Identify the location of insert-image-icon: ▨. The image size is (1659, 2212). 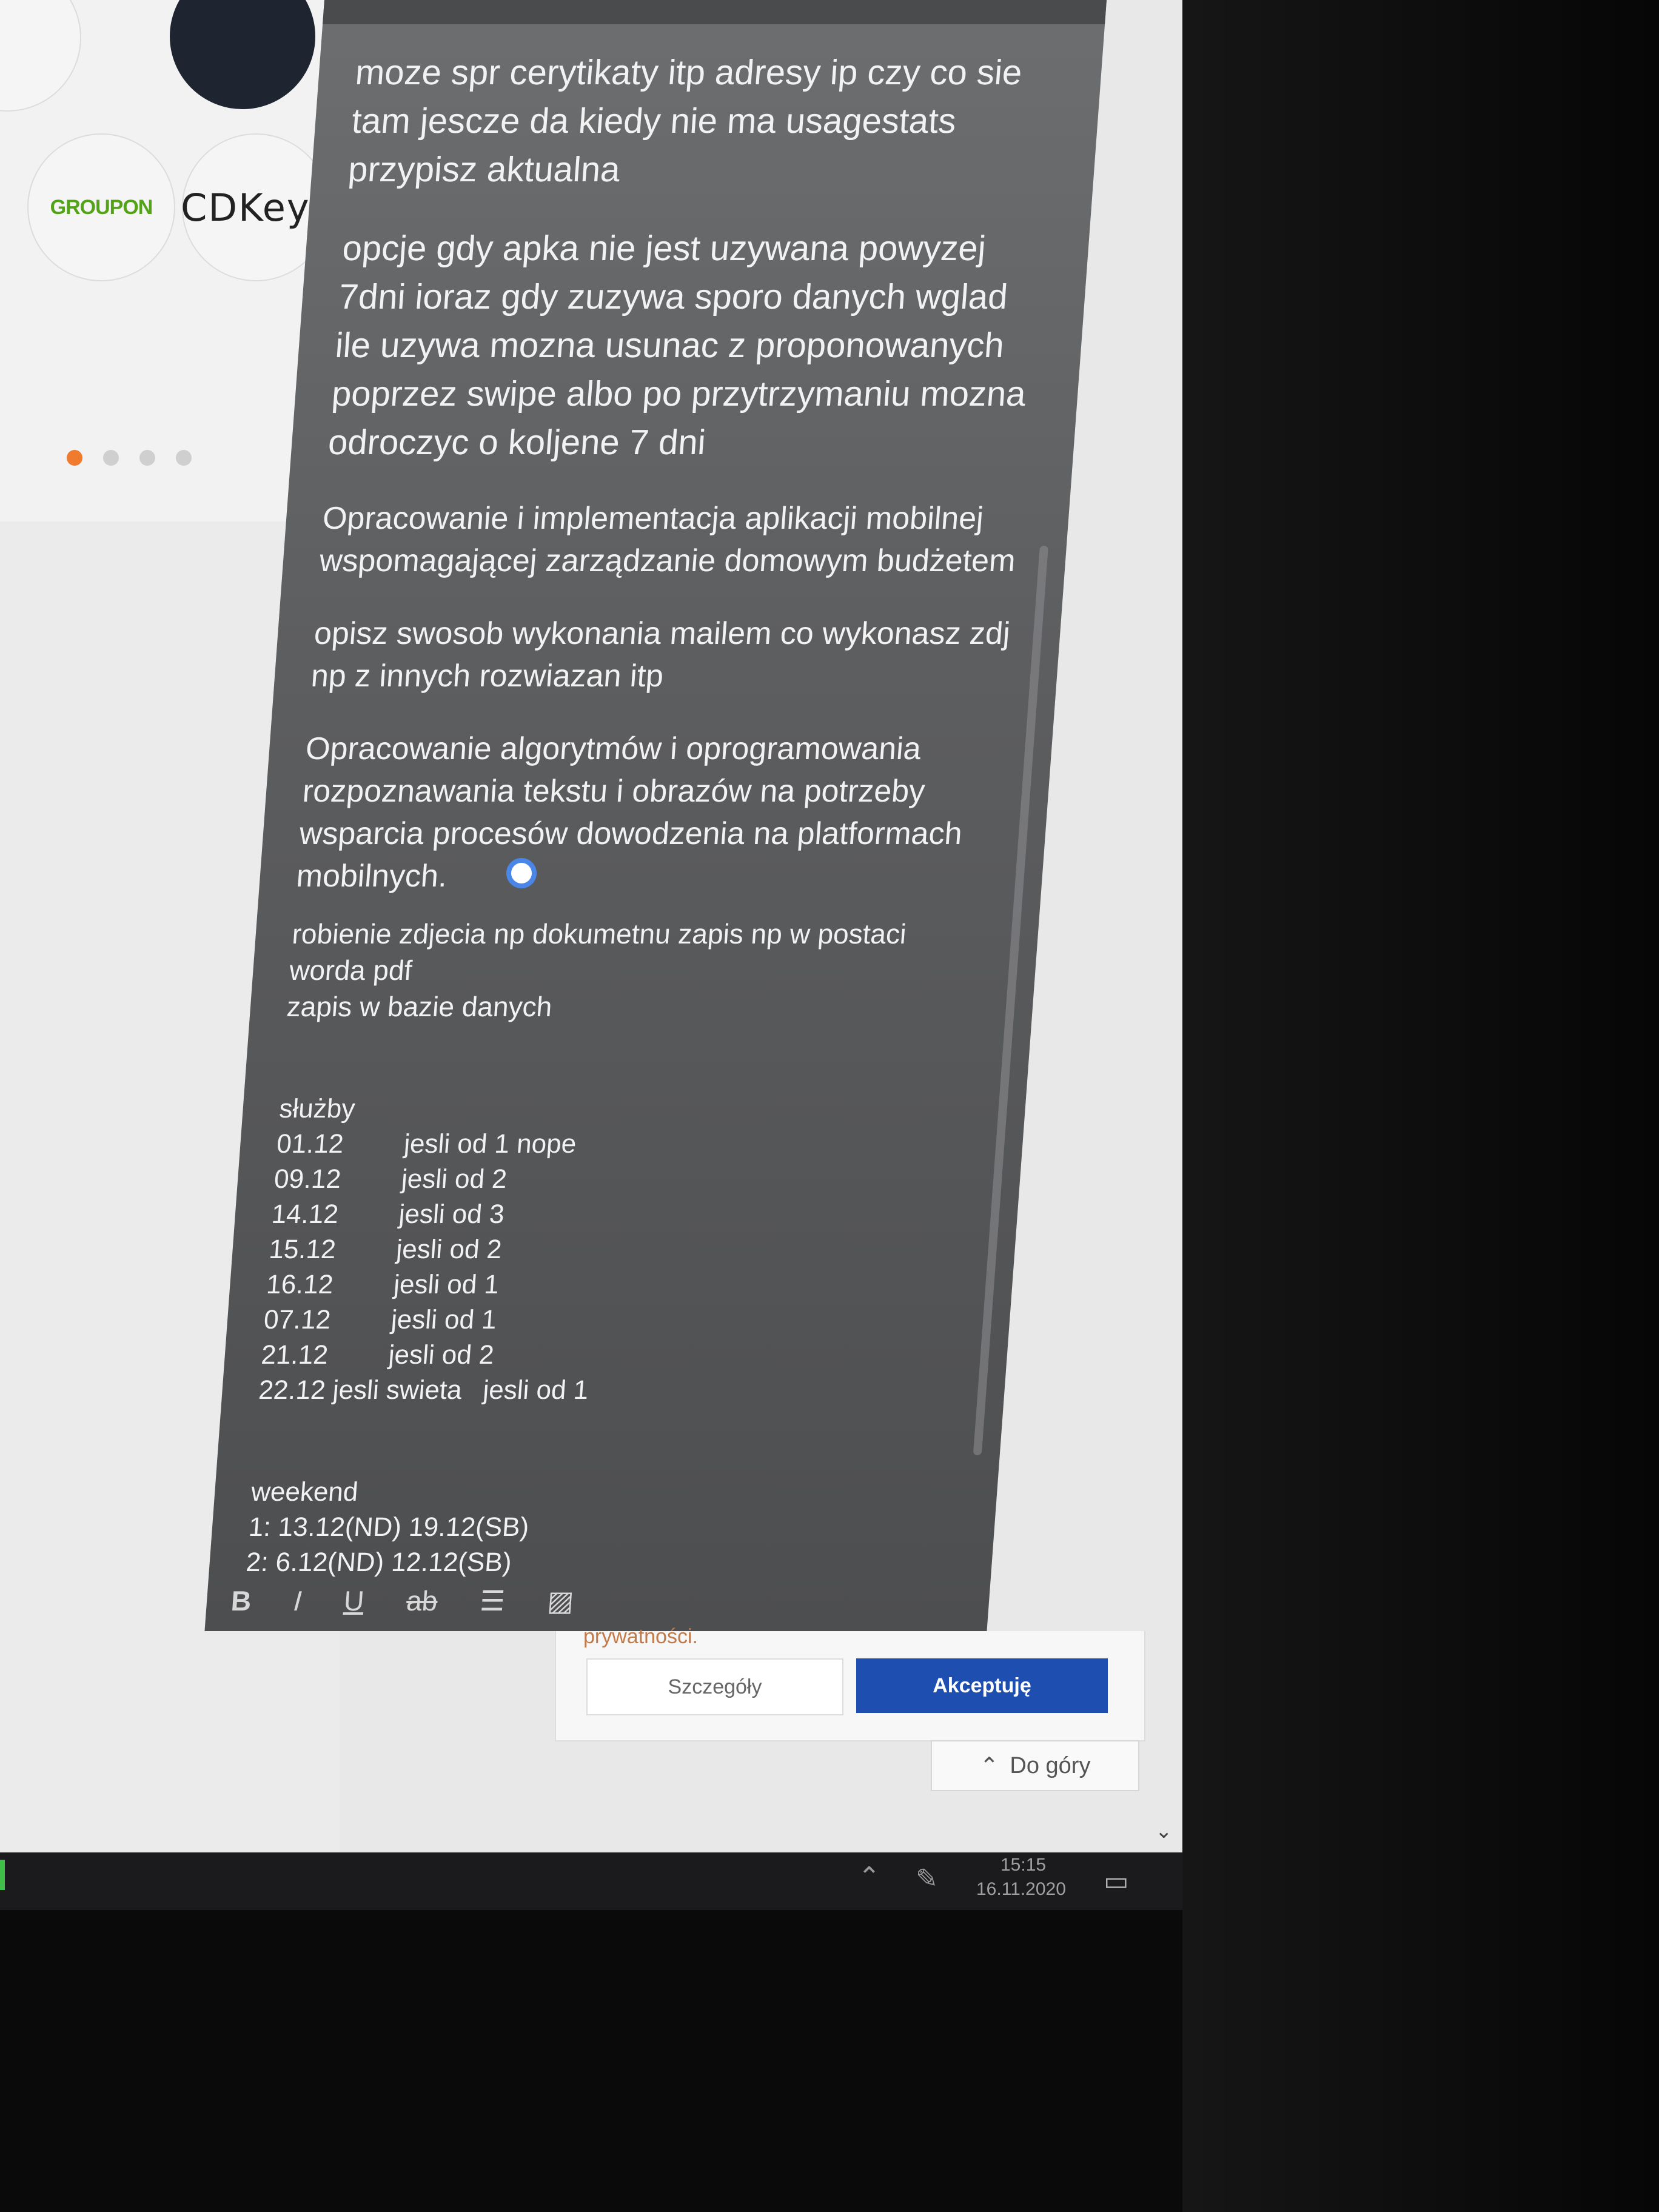
(560, 1600).